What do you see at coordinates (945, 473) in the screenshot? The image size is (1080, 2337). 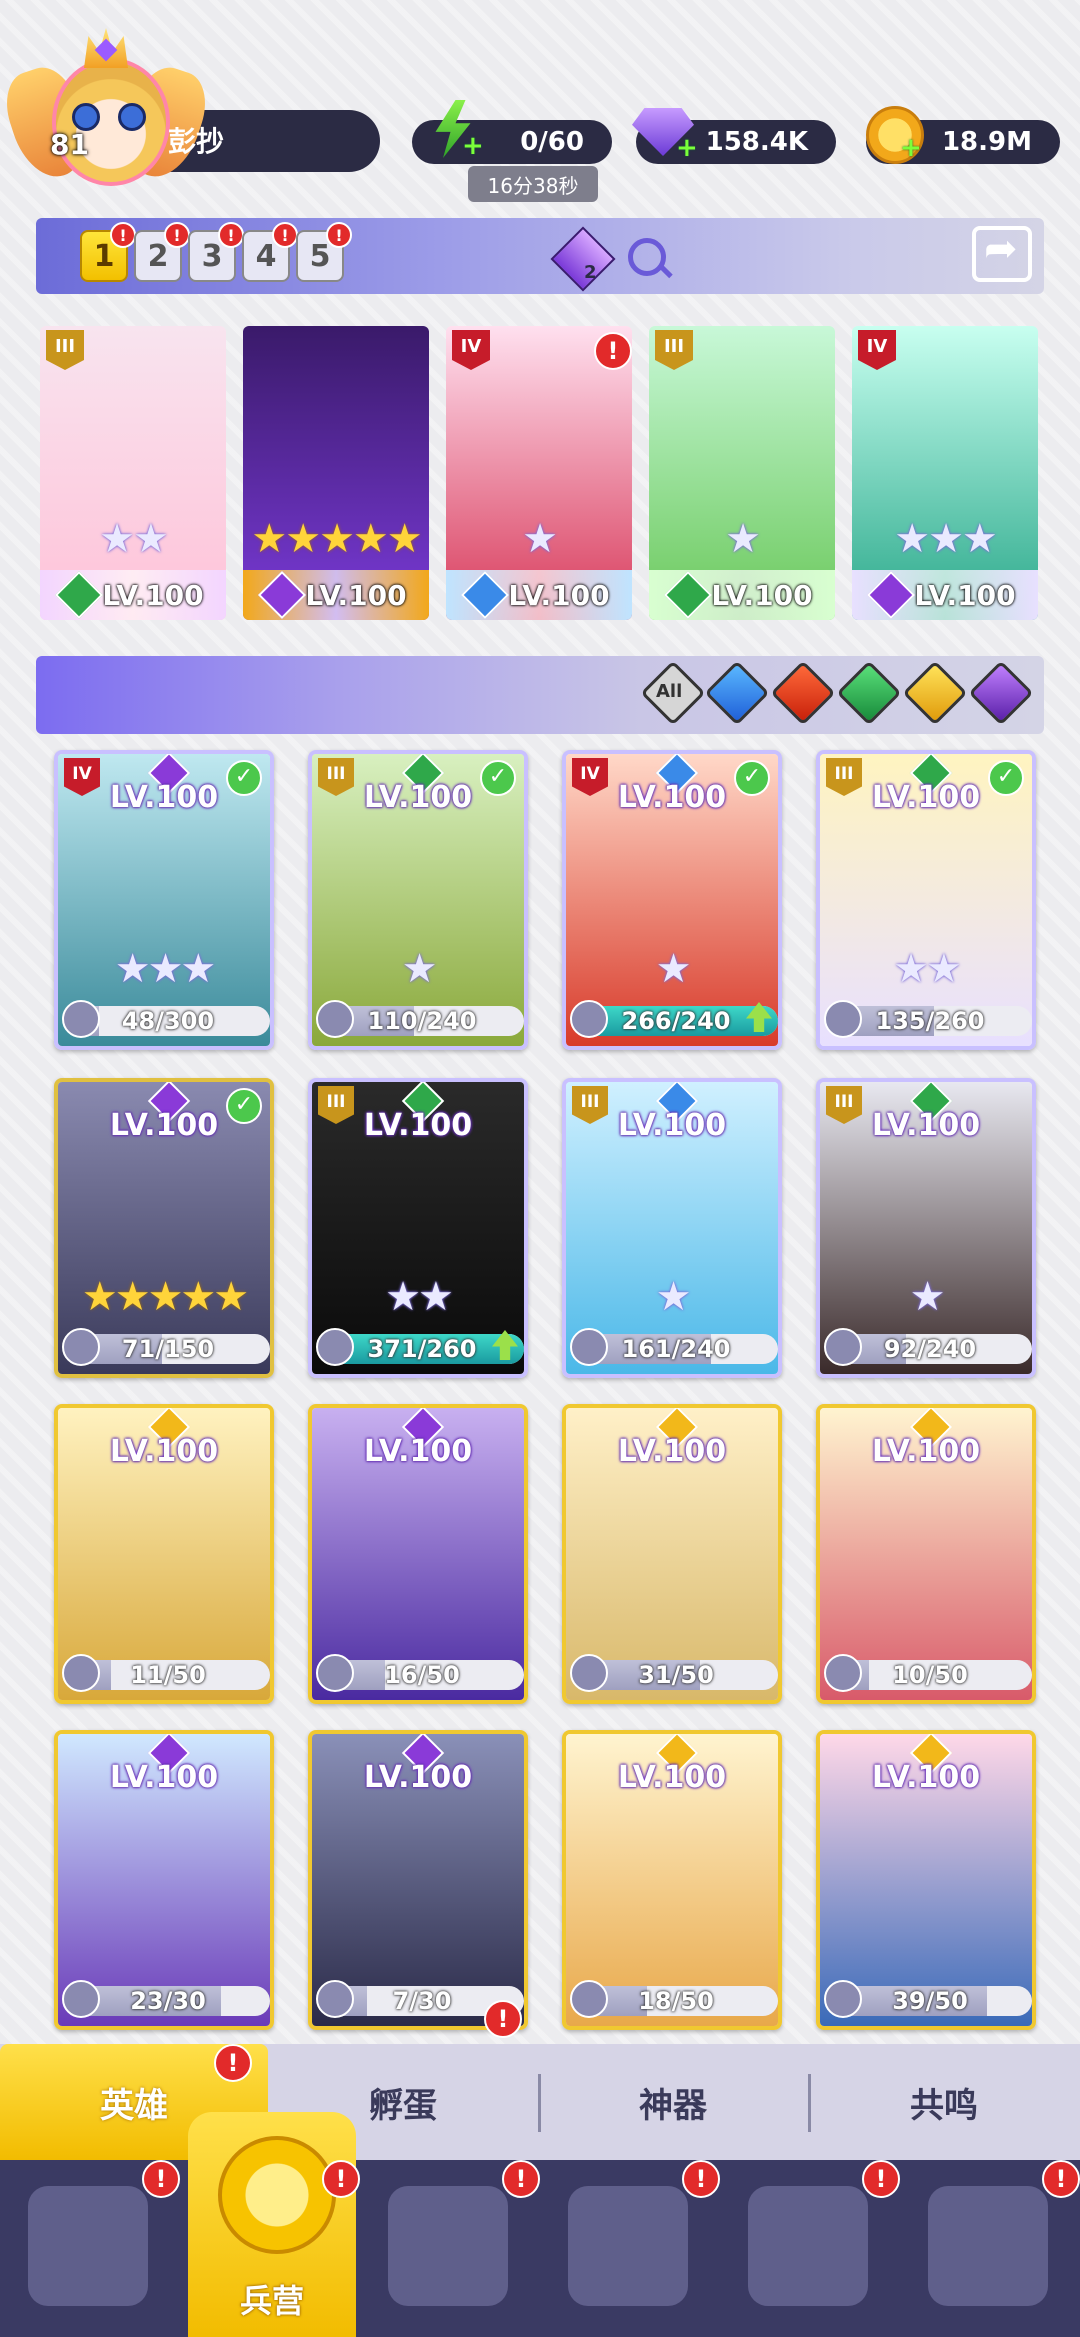 I see `team-hero-card: IV ★★★ LV.100` at bounding box center [945, 473].